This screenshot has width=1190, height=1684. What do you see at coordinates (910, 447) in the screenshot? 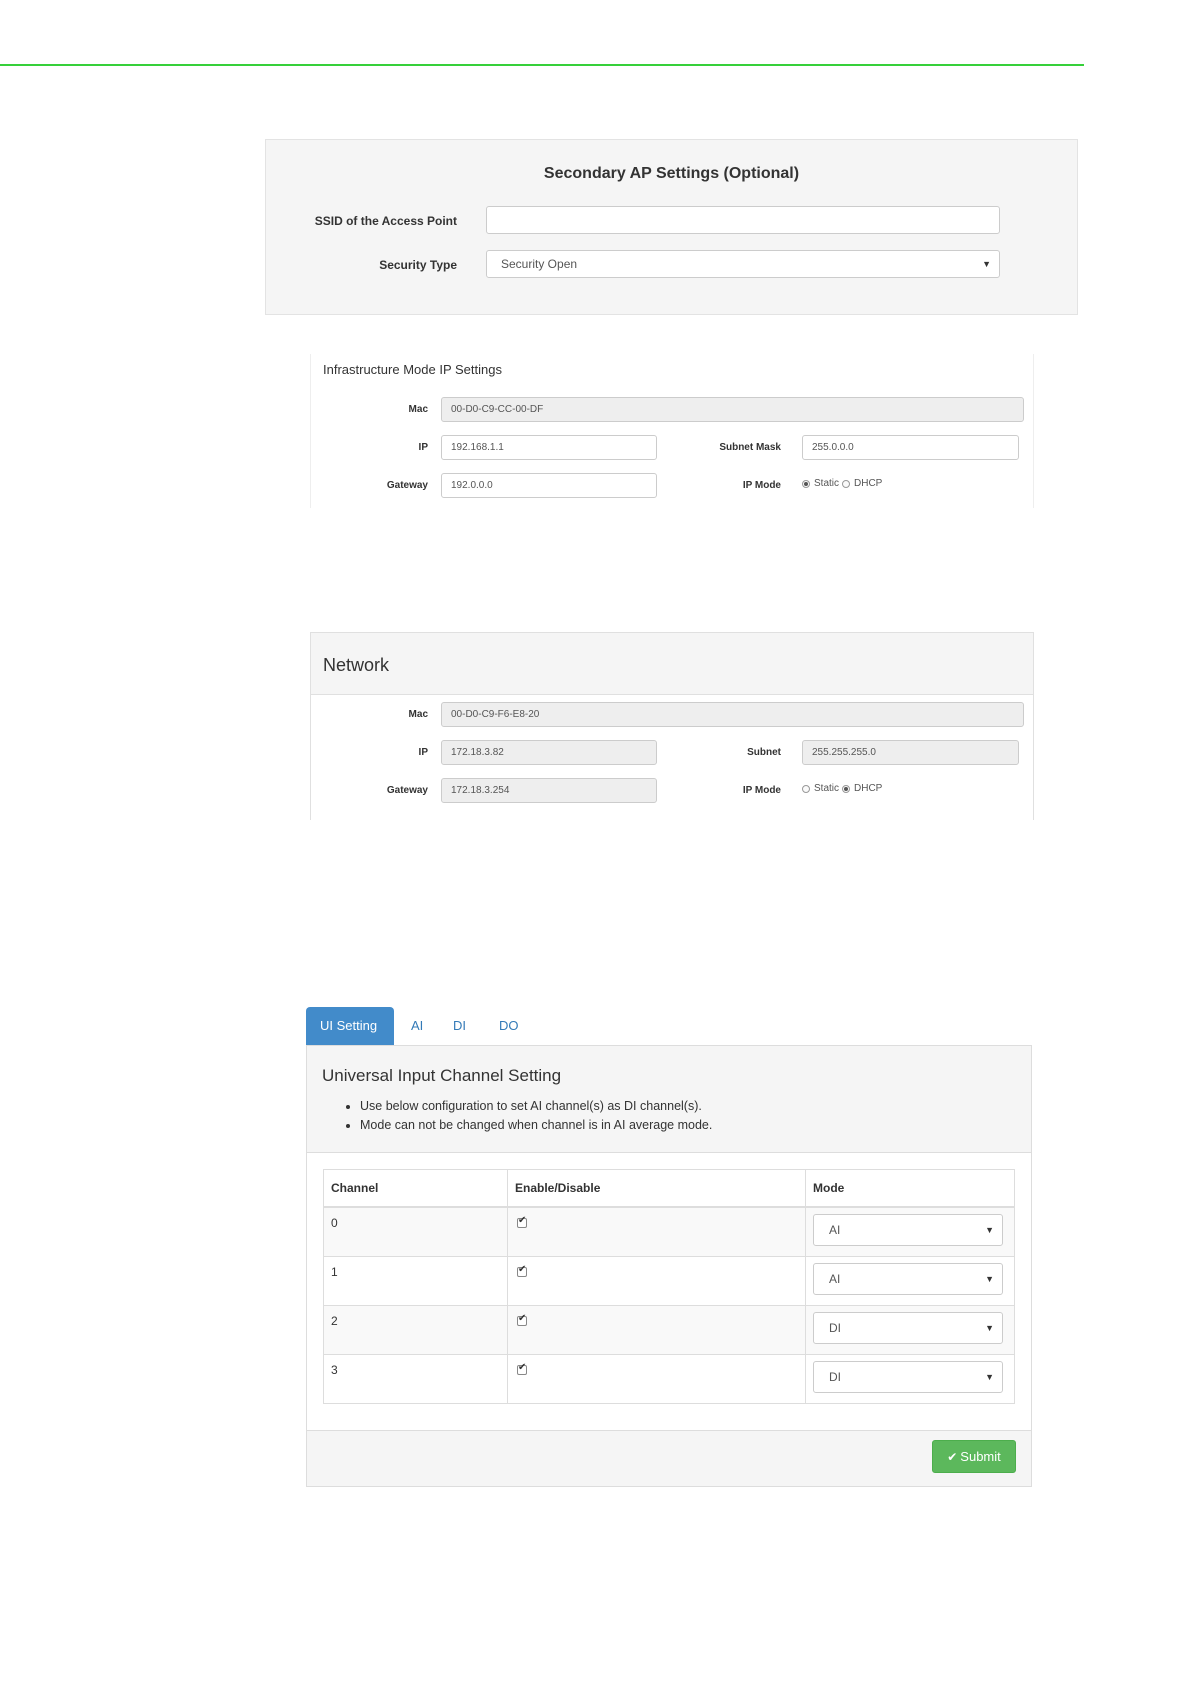
I see `subnet-mask-field: 255.0.0.0` at bounding box center [910, 447].